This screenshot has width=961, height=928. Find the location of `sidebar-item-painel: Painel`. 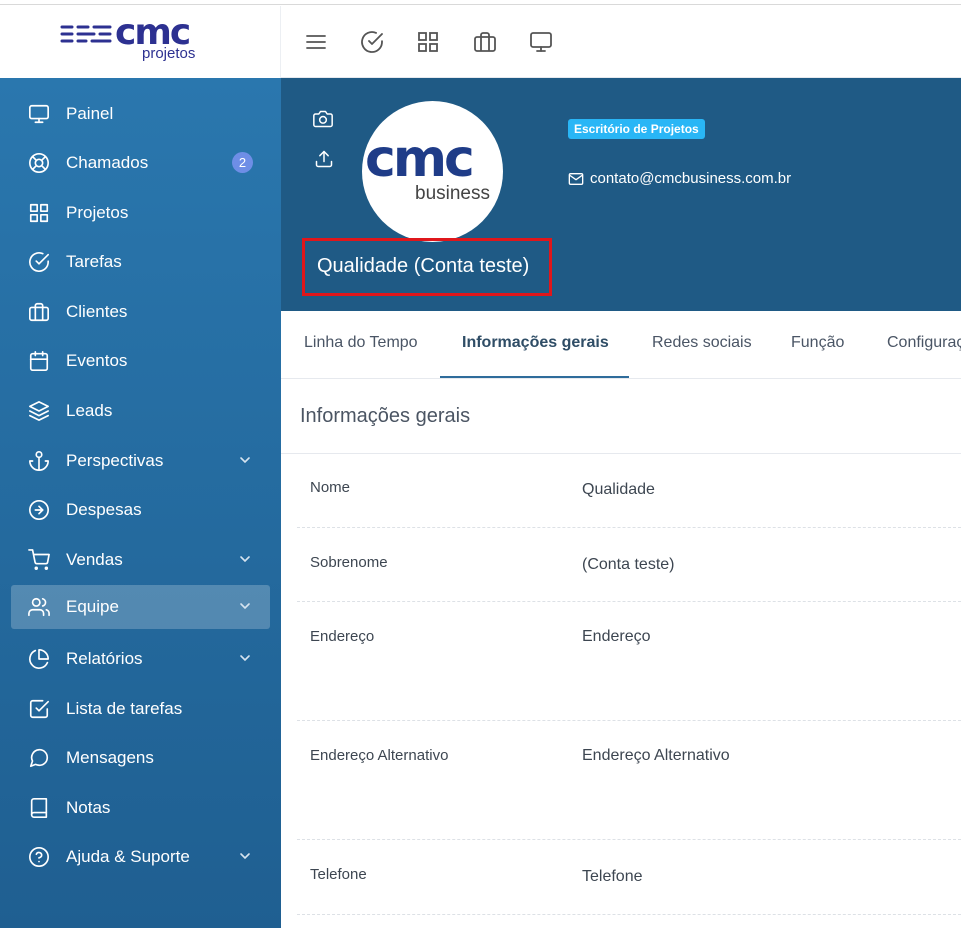

sidebar-item-painel: Painel is located at coordinates (140, 114).